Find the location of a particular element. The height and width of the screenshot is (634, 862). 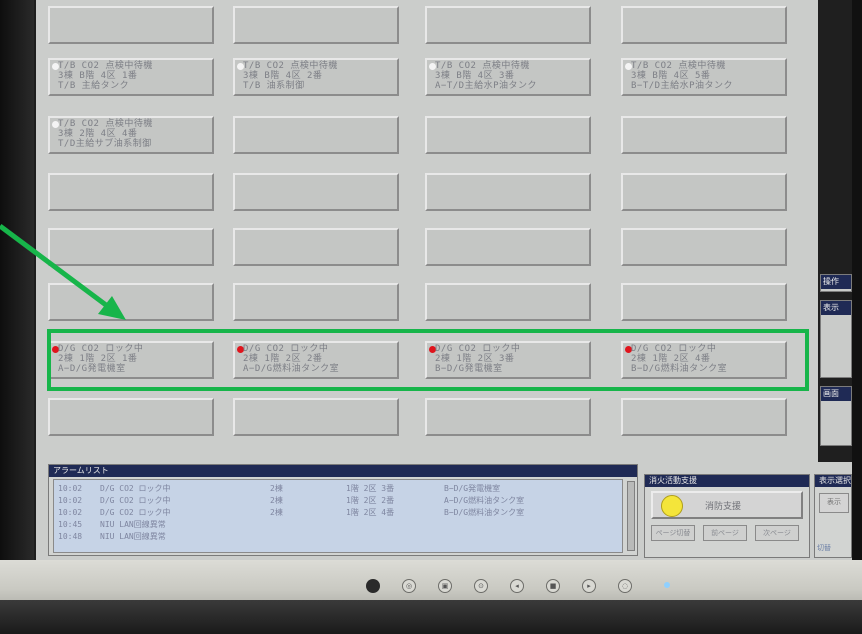

zone-cell: T/B CO2 点検中待機 3棟 B階 4区 3番 A−T/D主給水P油タンク is located at coordinates (508, 77).